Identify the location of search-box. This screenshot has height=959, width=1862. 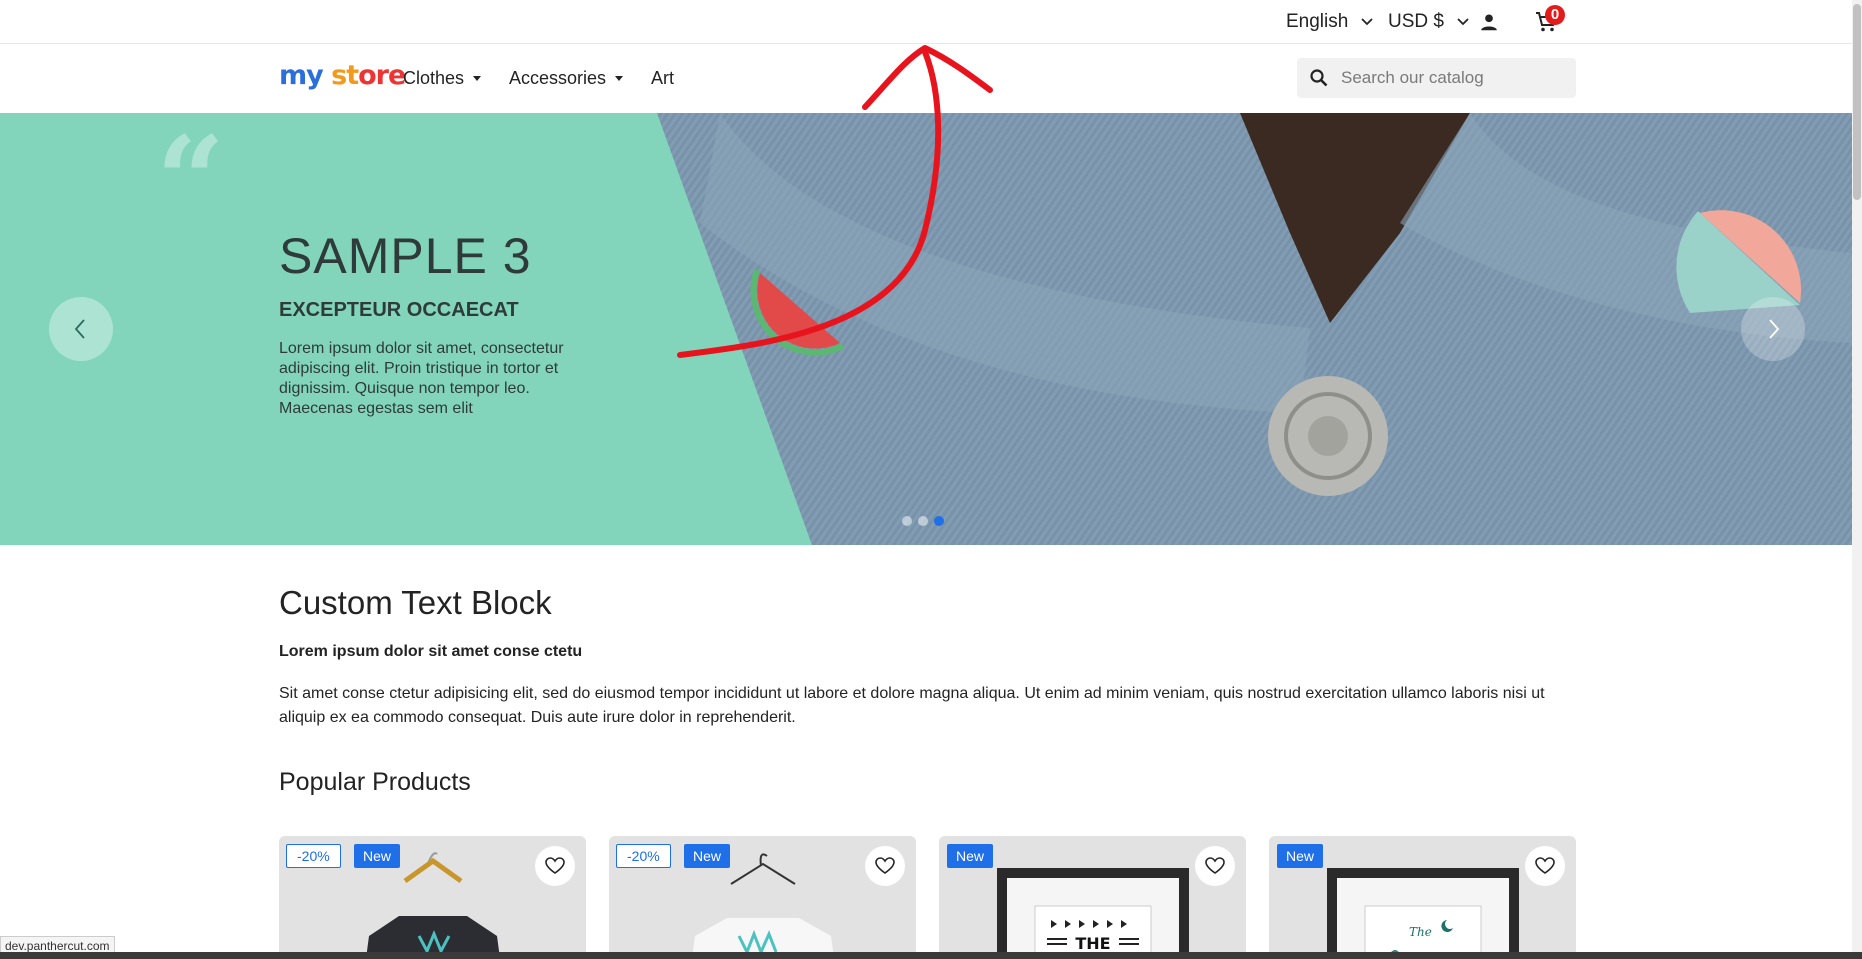
(1436, 78).